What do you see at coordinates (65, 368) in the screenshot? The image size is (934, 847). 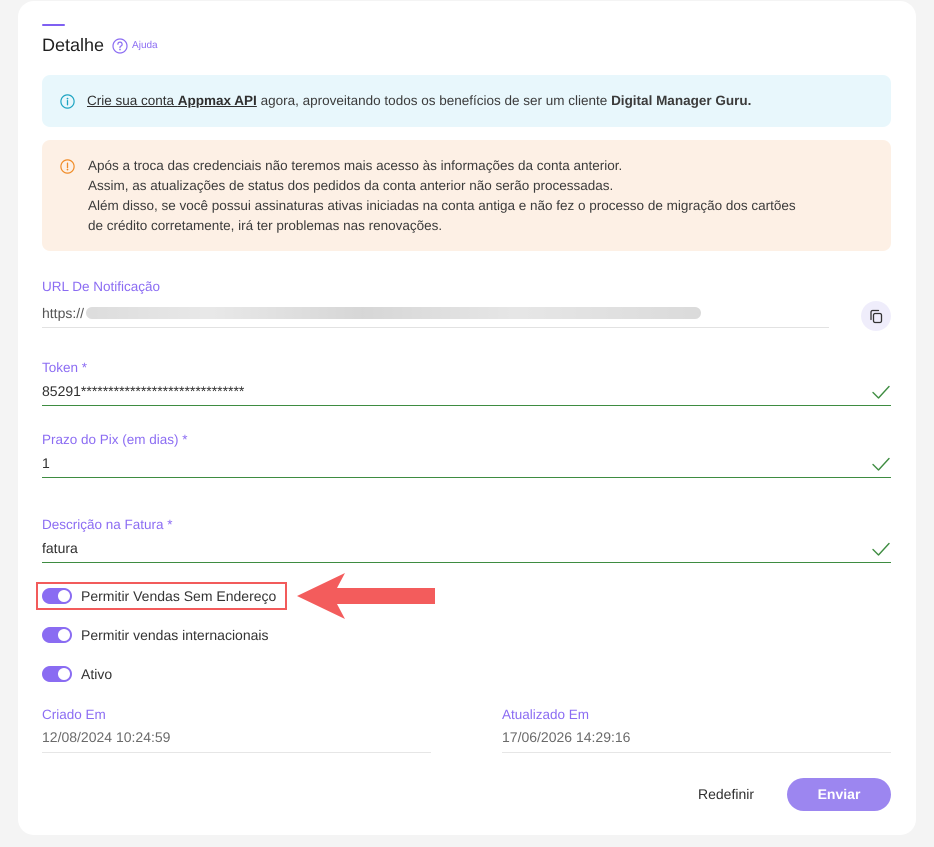 I see `field-label: Token *` at bounding box center [65, 368].